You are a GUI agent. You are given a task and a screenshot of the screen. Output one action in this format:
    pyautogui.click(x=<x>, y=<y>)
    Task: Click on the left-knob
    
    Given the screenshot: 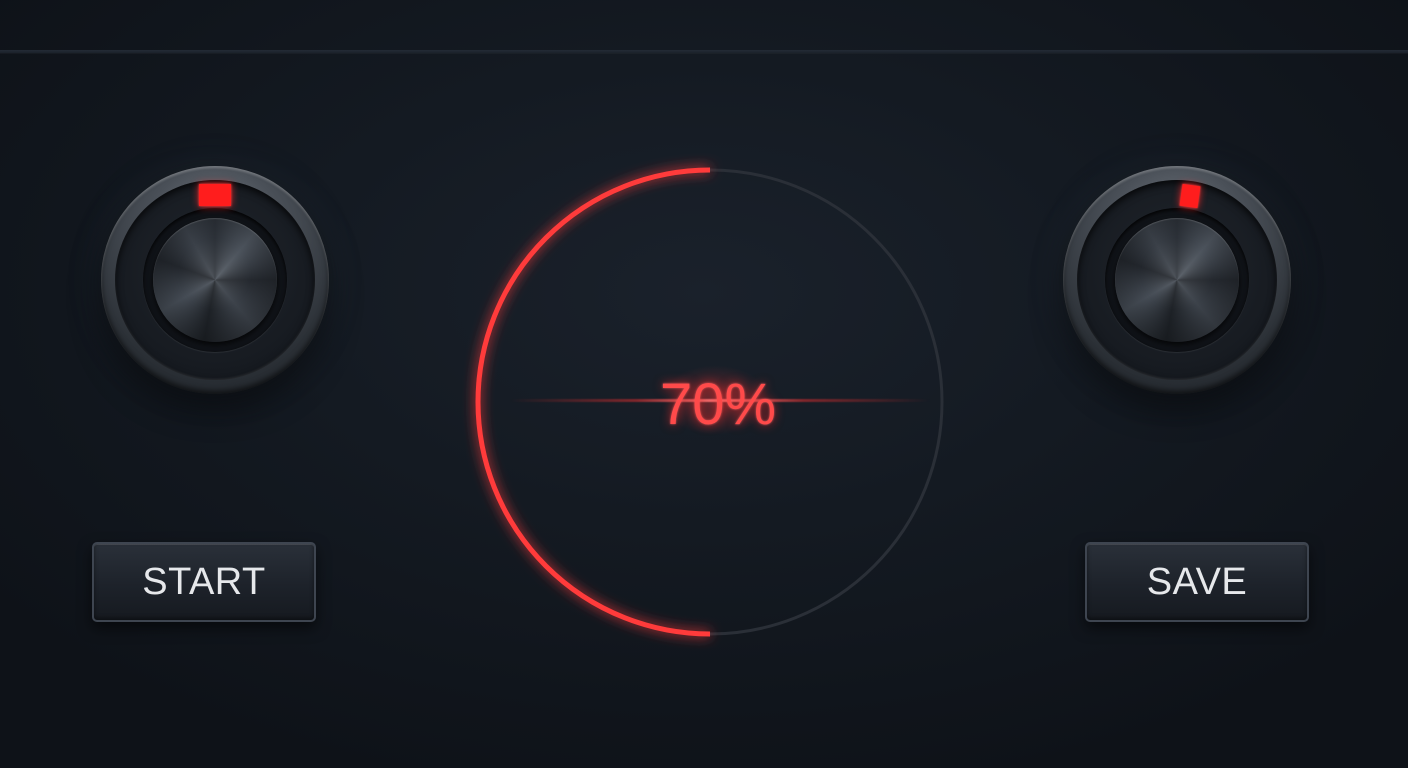 What is the action you would take?
    pyautogui.click(x=215, y=280)
    